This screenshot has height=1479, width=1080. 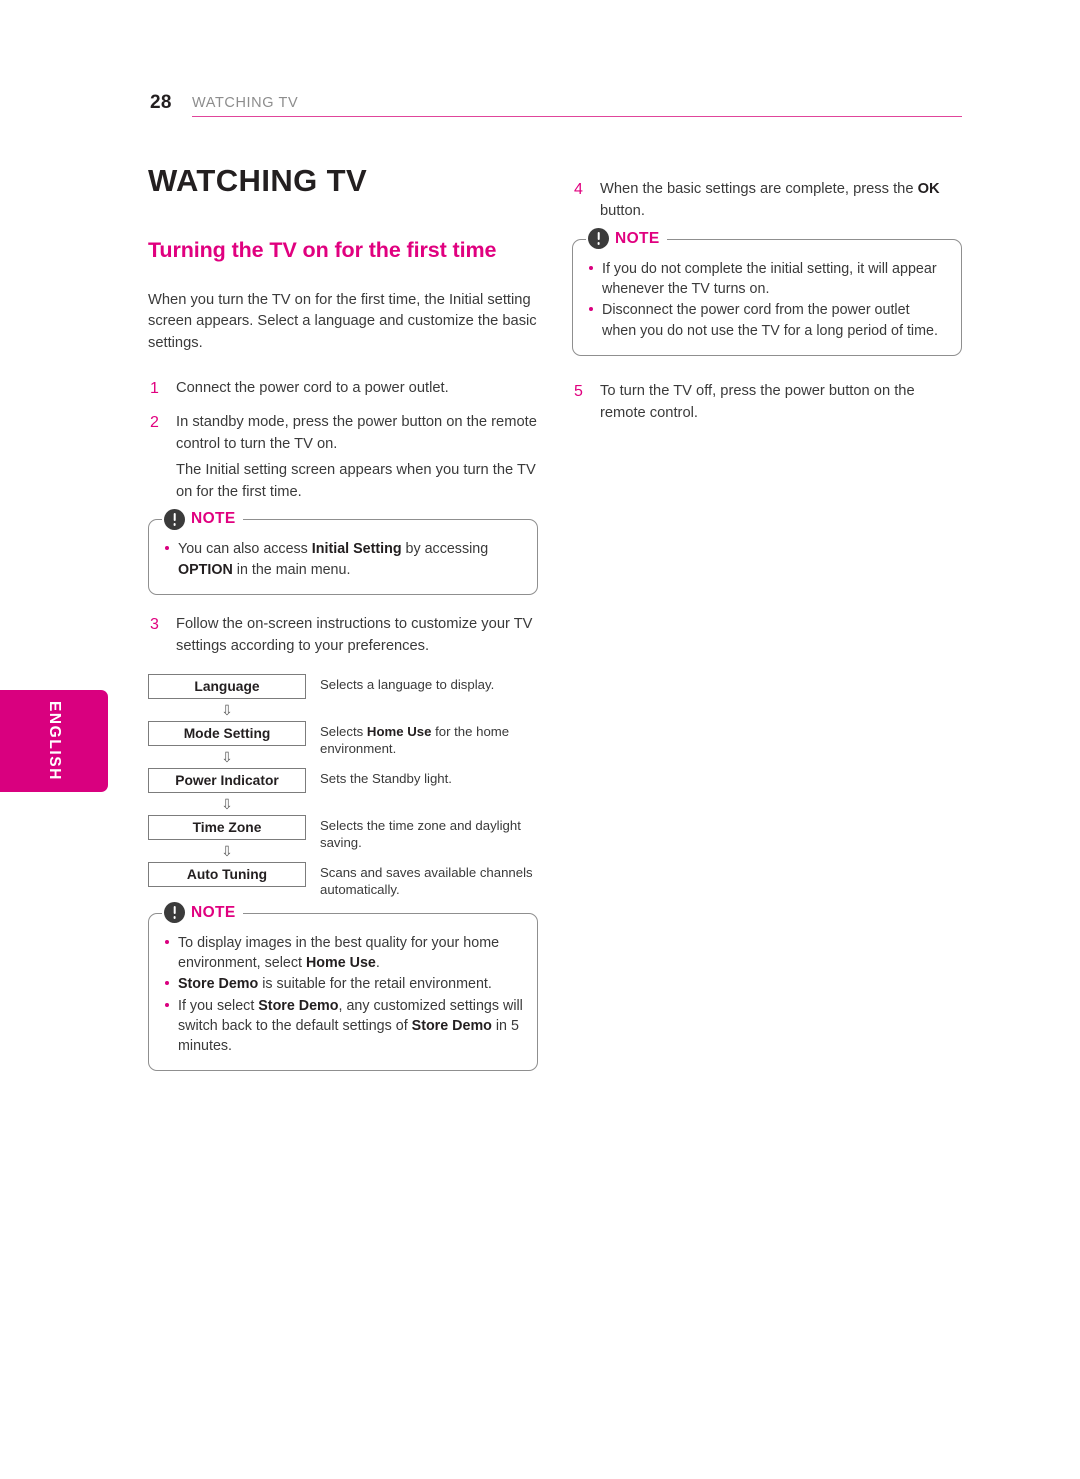 I want to click on flow-desc-pre: Selects, so click(x=343, y=731).